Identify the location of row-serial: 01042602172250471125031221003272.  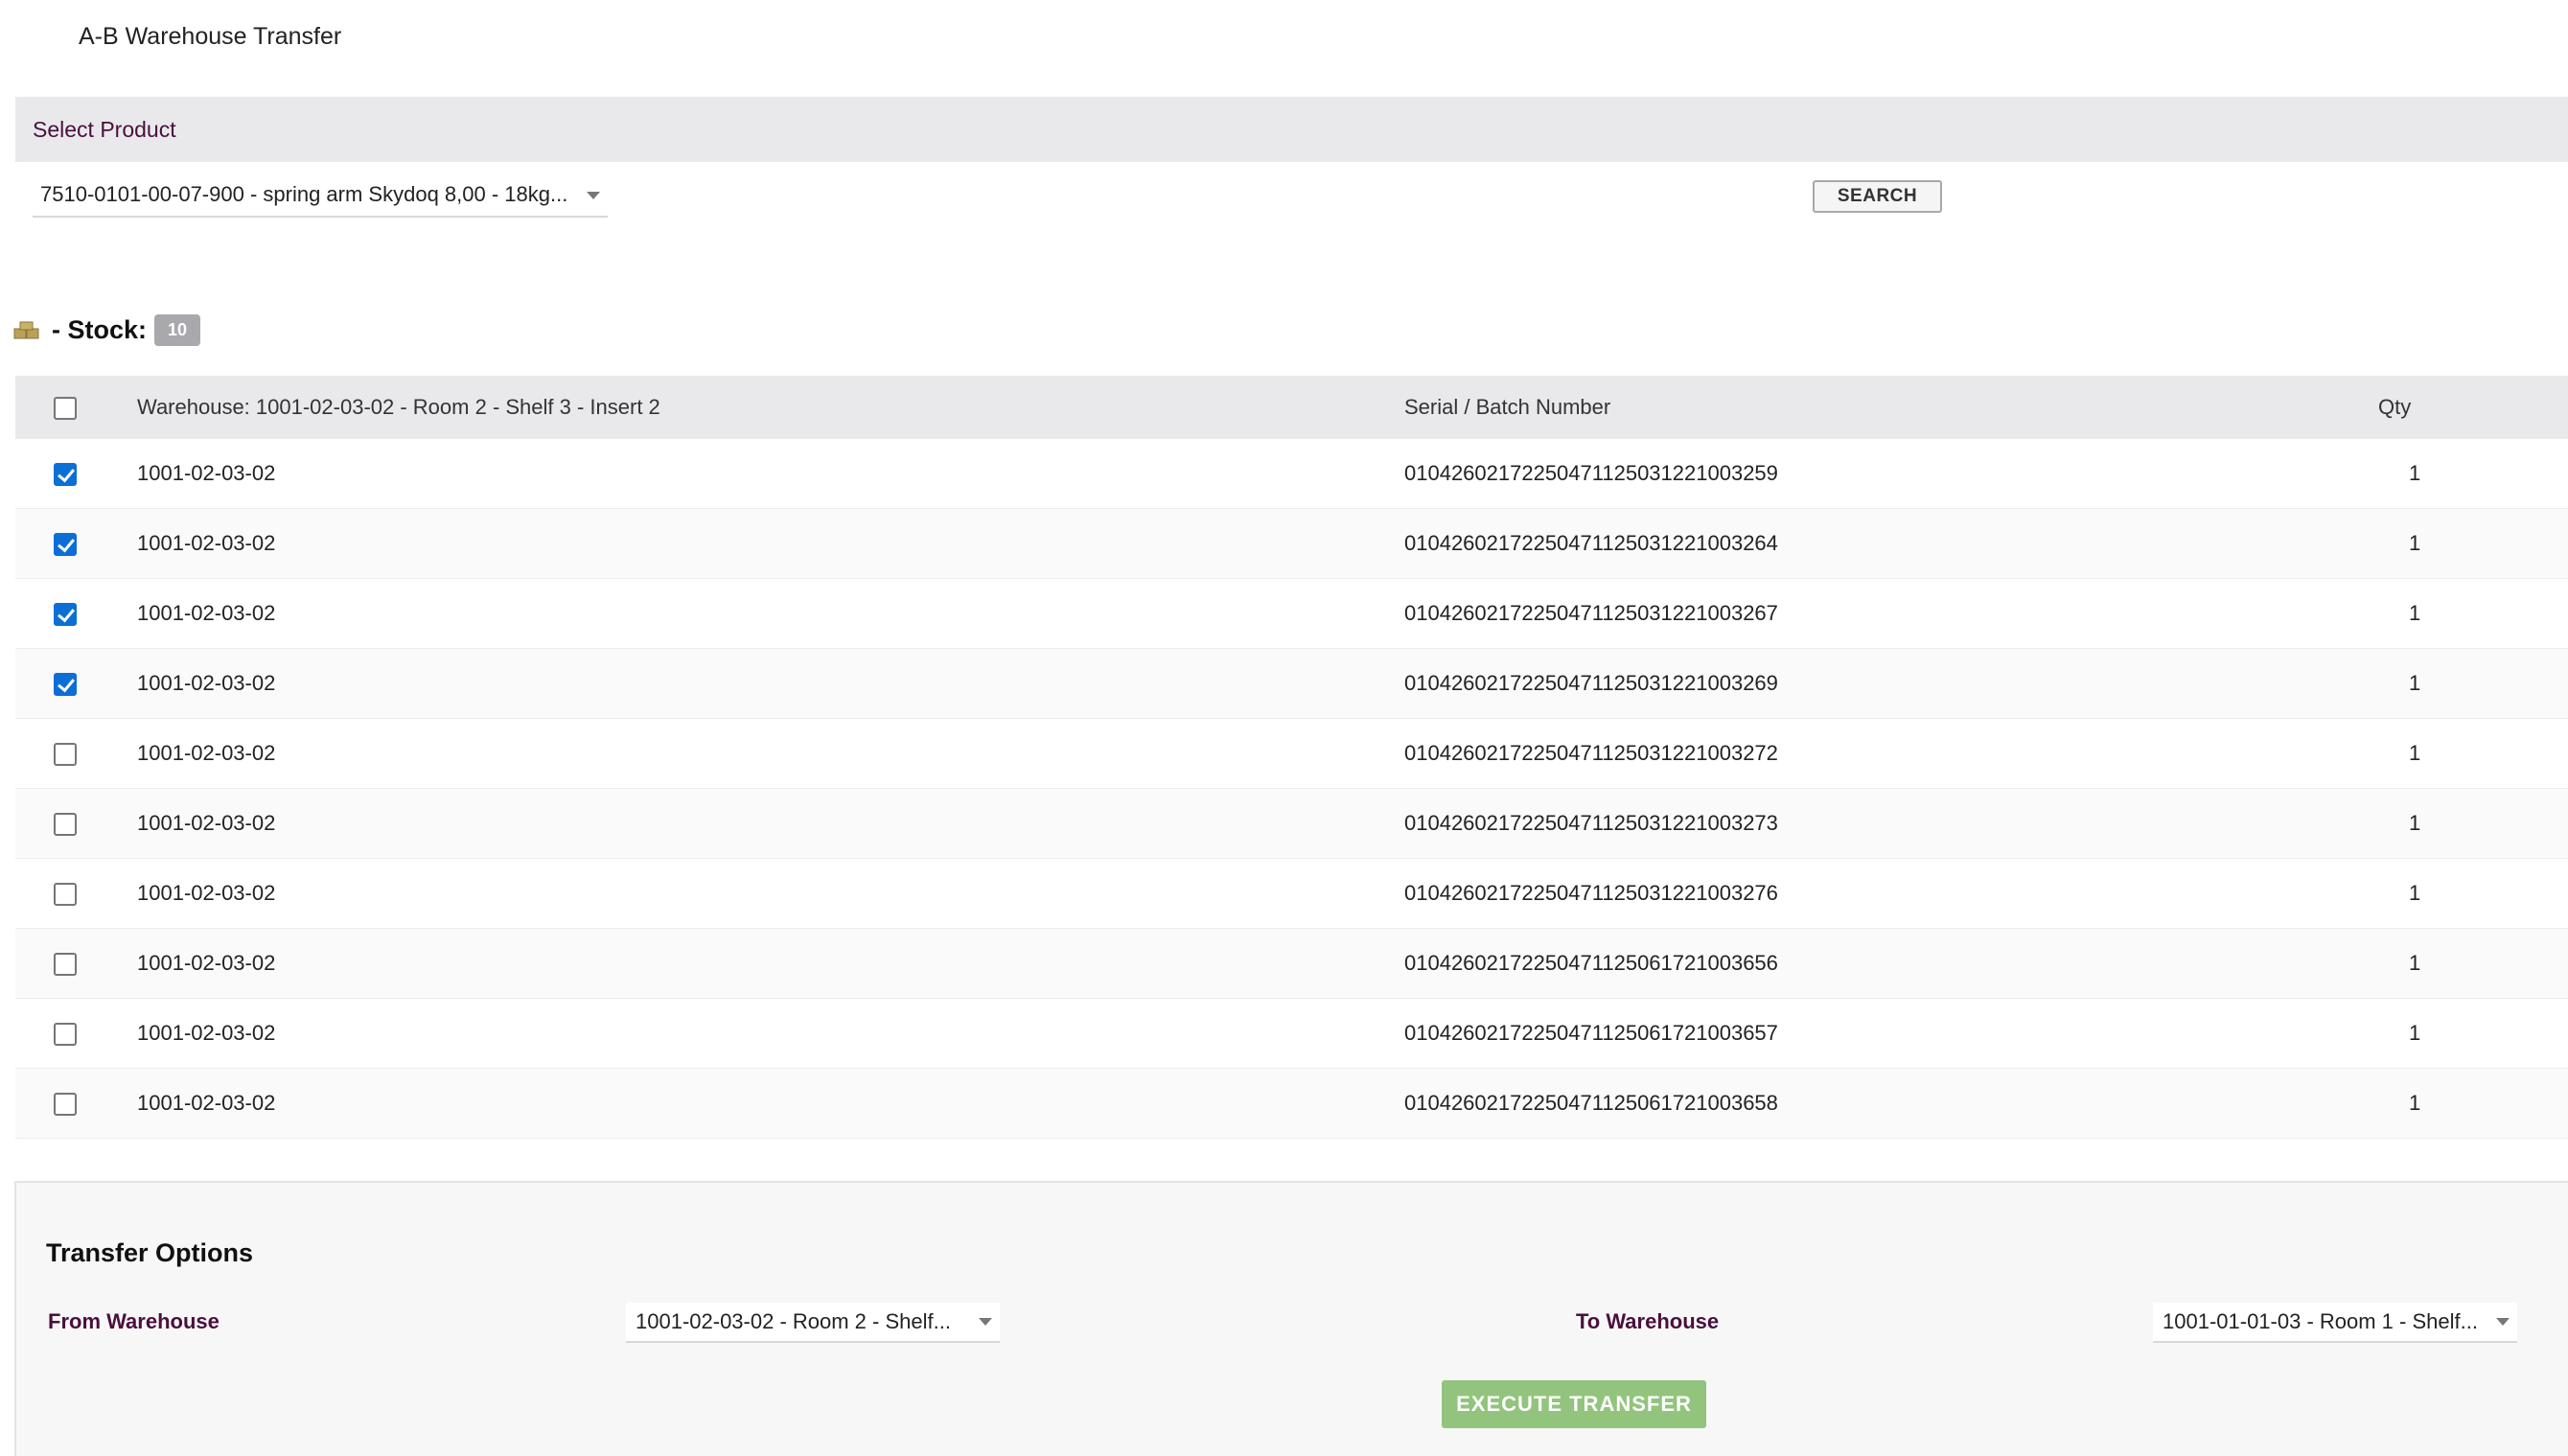
(1591, 753).